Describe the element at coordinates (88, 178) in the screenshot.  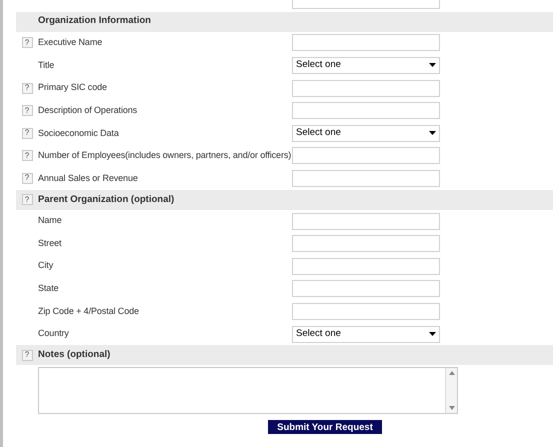
I see `field-label: Annual Sales or Revenue` at that location.